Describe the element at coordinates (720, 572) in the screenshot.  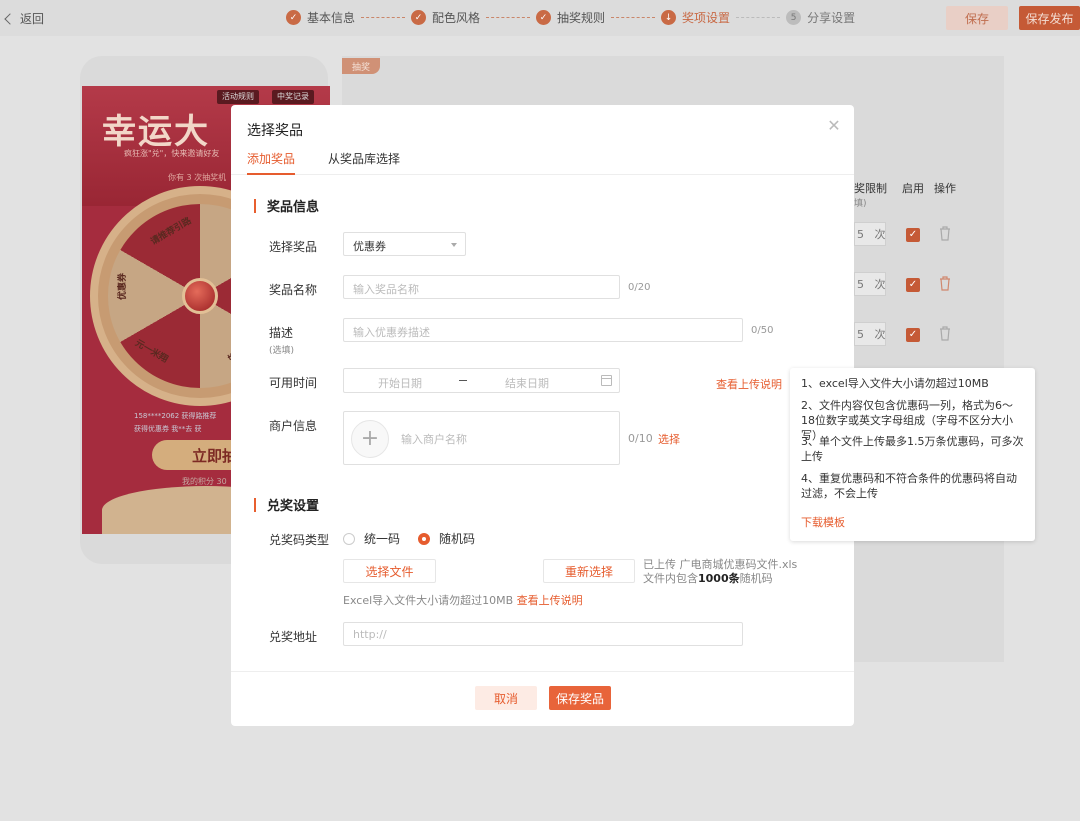
I see `upload-status: 已上传 广电商城优惠码文件.xls 文件内包含1000条随机码` at that location.